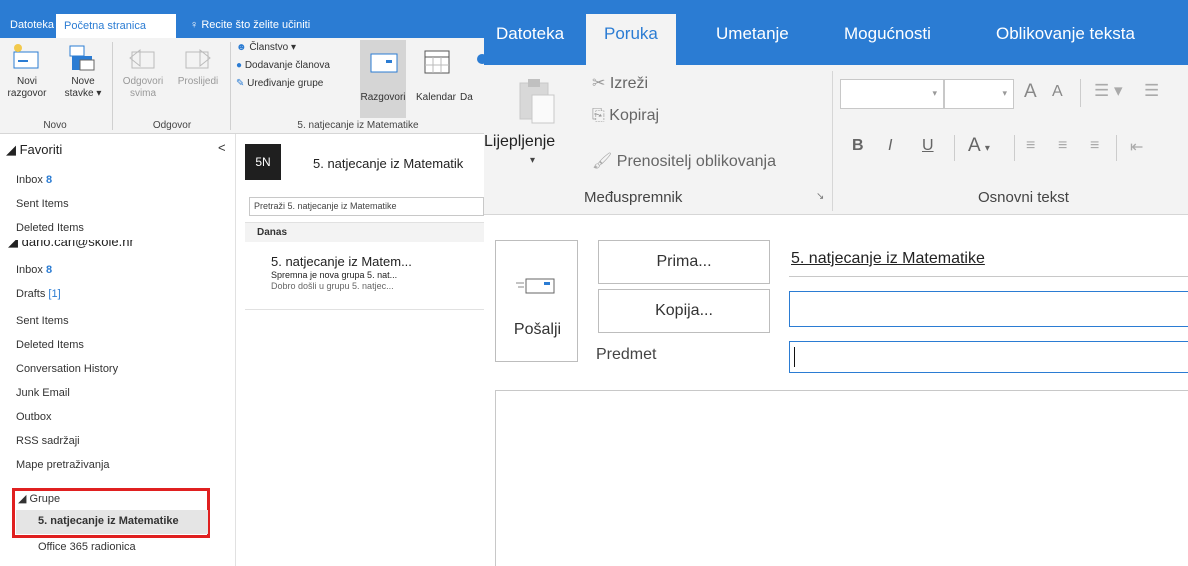 The width and height of the screenshot is (1188, 566). I want to click on folder-sent-fav: Sent Items, so click(42, 204).